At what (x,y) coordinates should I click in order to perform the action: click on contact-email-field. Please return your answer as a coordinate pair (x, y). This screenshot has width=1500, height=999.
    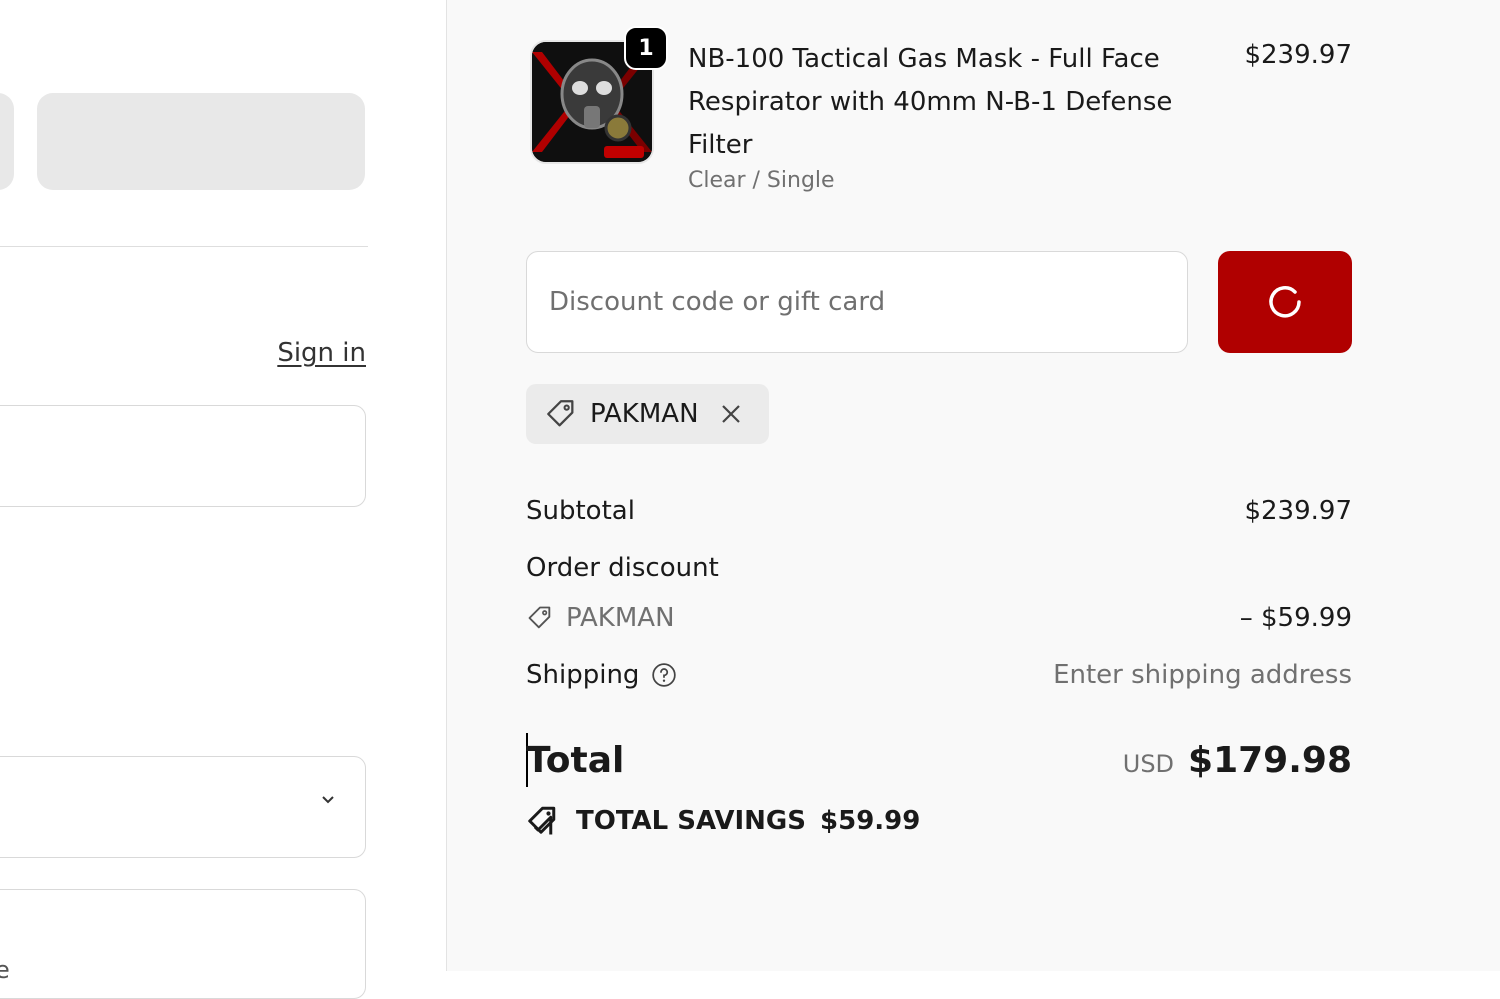
    Looking at the image, I should click on (183, 456).